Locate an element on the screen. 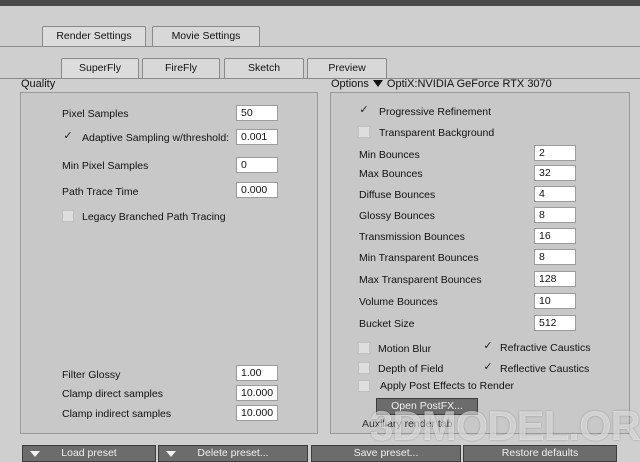 The image size is (640, 462). tab-render-settings: Render Settings is located at coordinates (94, 36).